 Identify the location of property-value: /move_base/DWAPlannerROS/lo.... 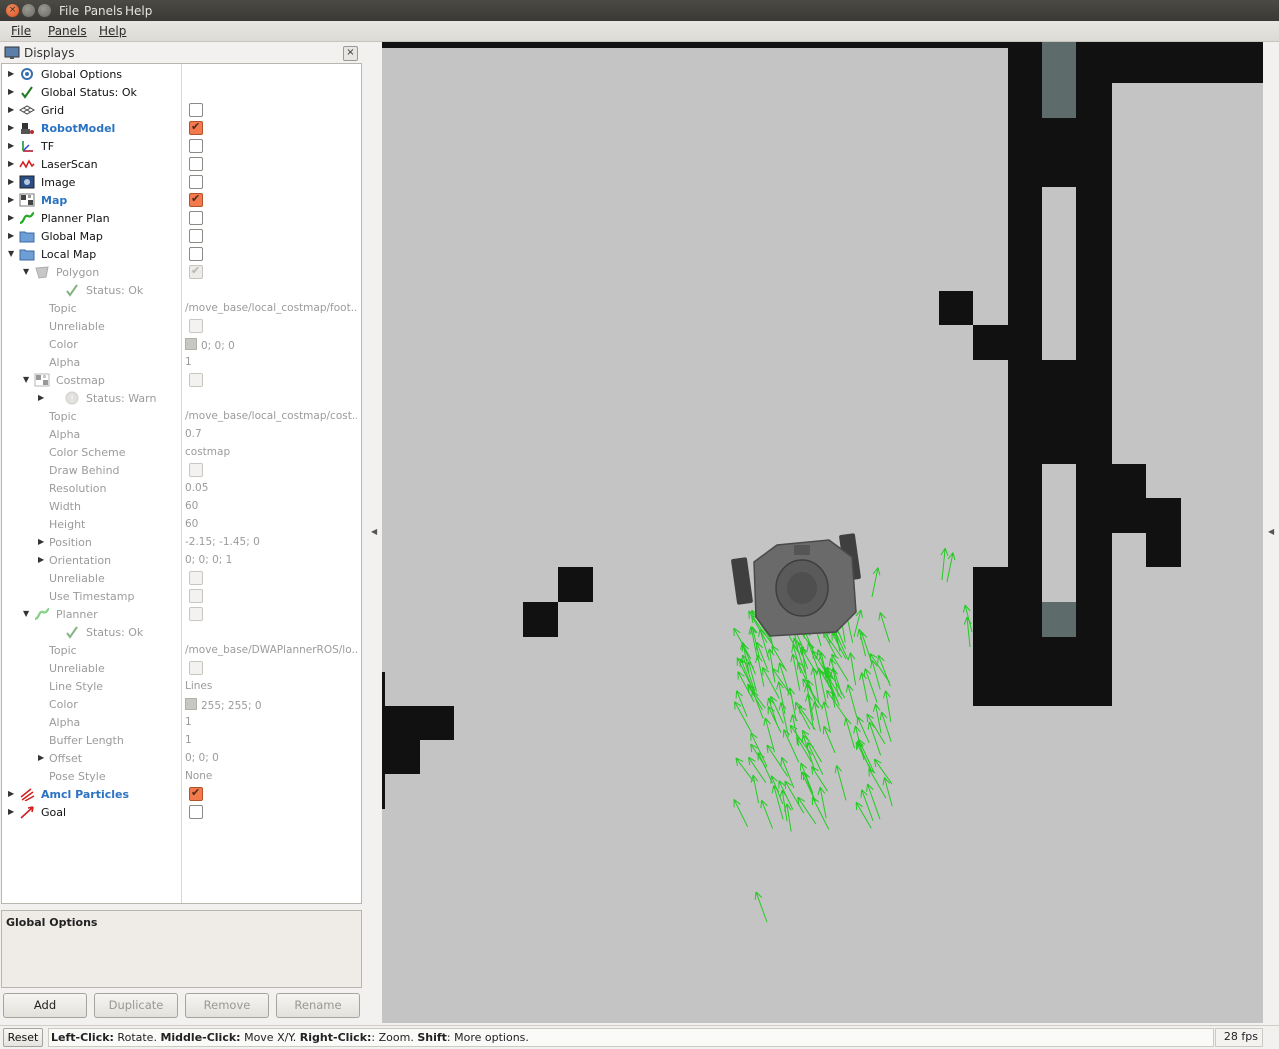
(271, 650).